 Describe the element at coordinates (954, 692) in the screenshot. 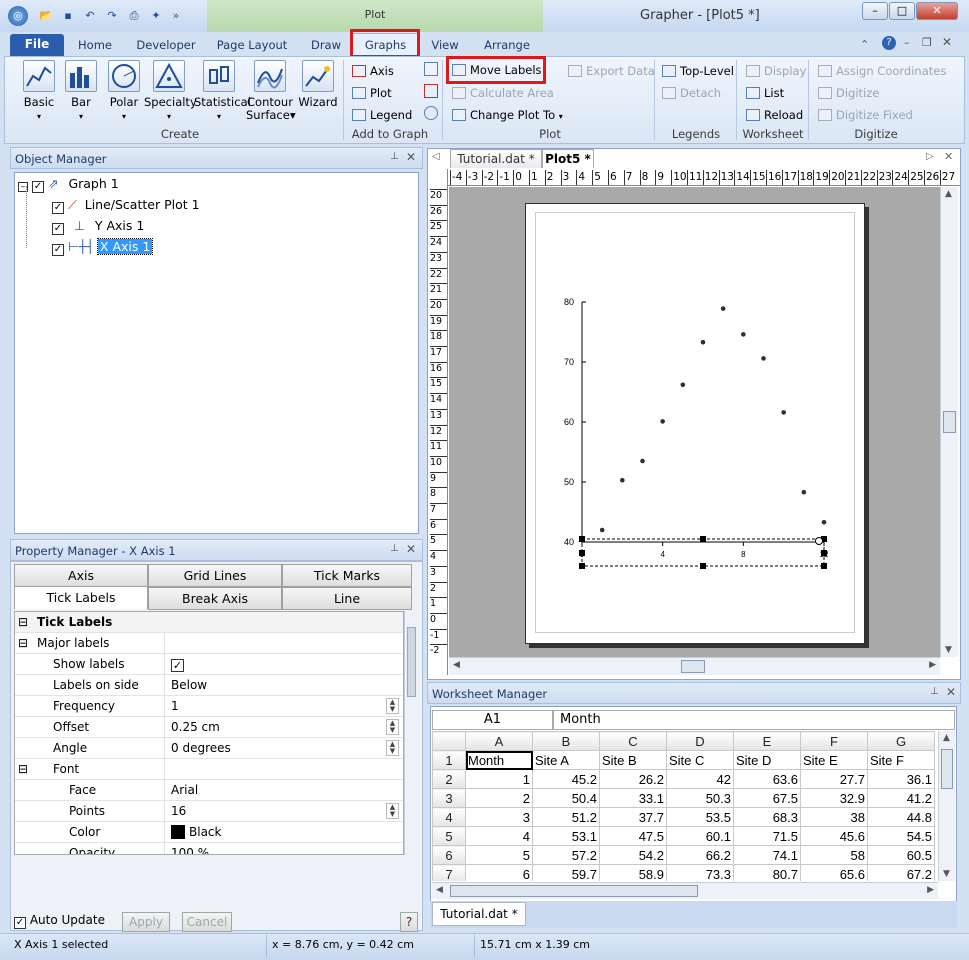

I see `pane-close-icon: ✕` at that location.